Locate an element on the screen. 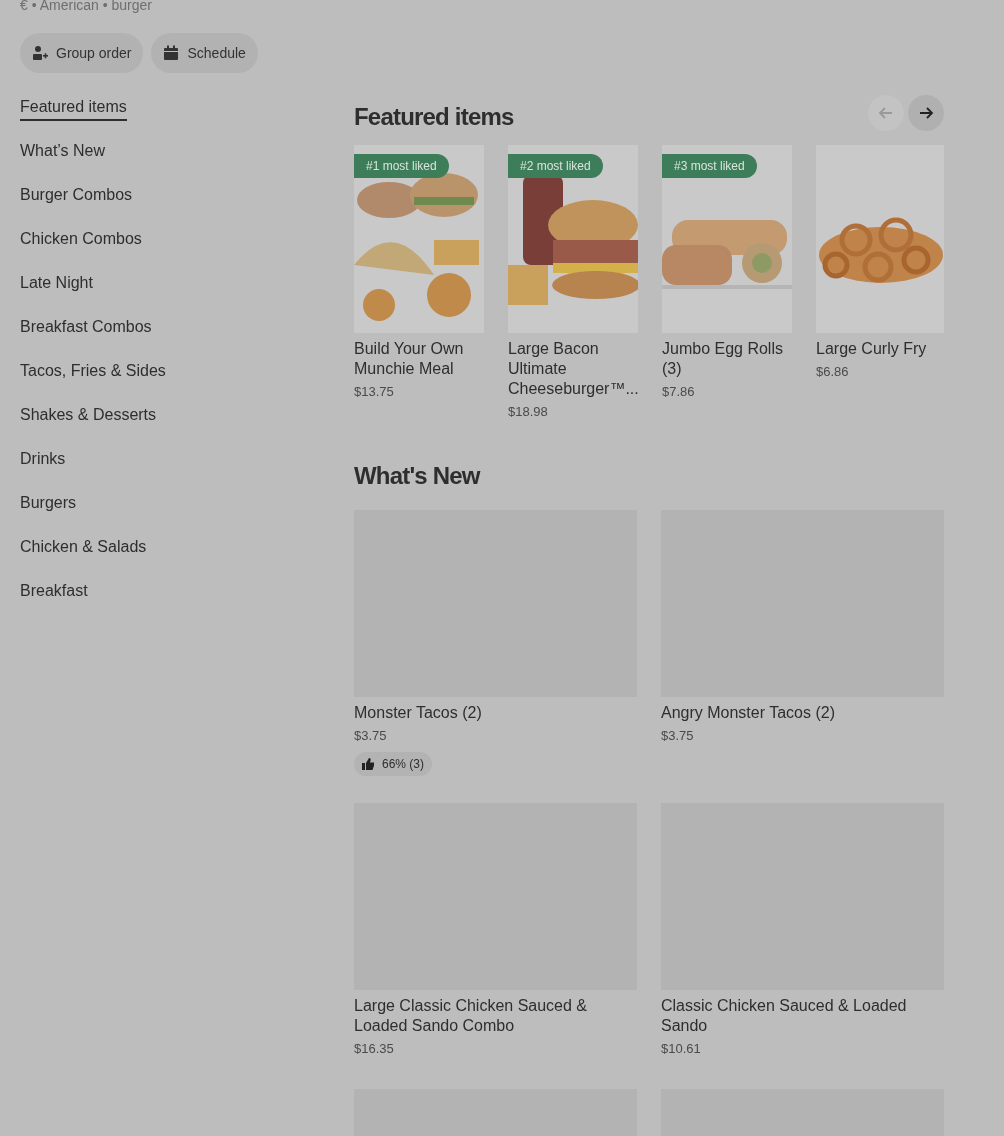  store-meta: € • American • burger is located at coordinates (86, 7).